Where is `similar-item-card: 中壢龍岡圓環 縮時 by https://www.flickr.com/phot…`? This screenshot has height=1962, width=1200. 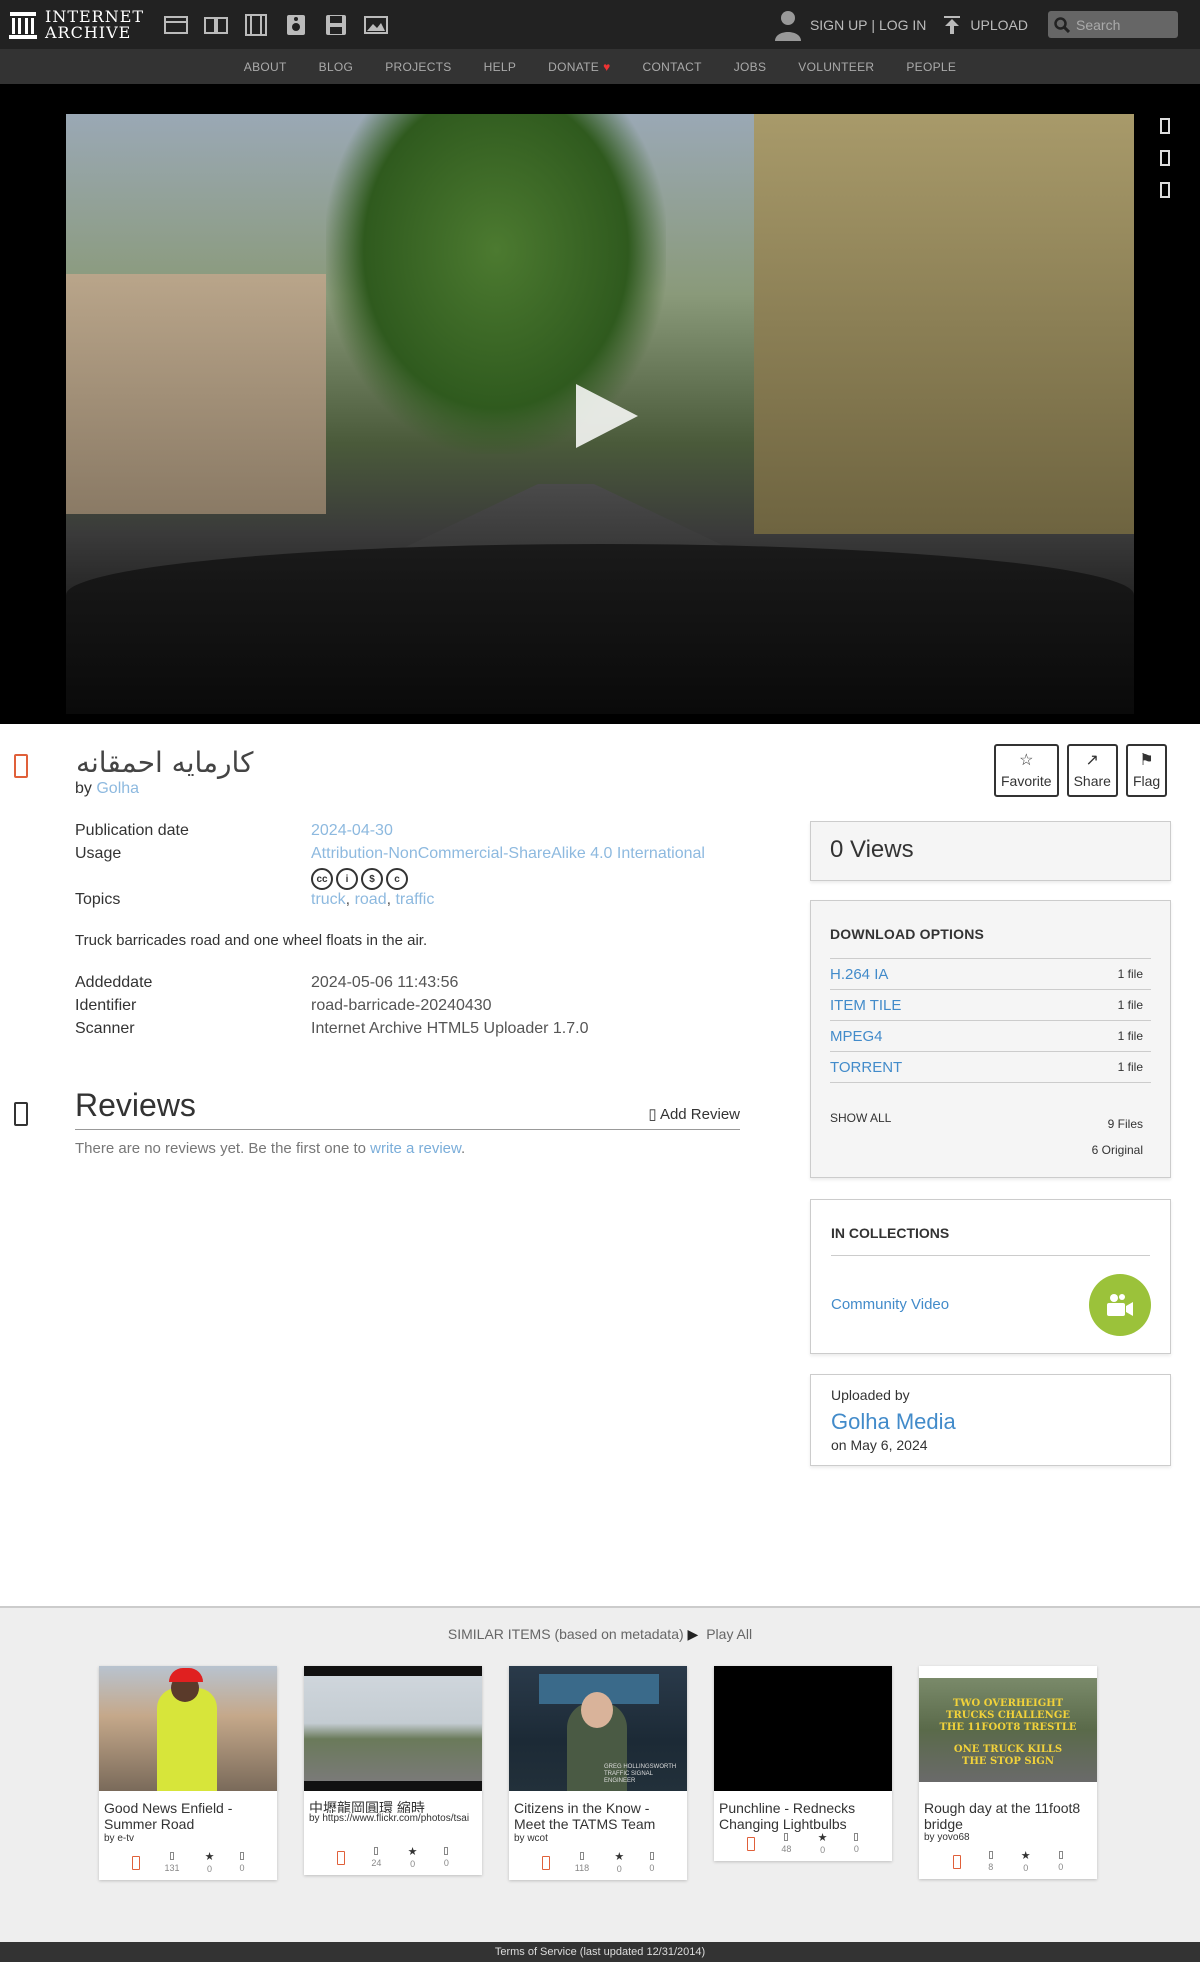
similar-item-card: 中壢龍岡圓環 縮時 by https://www.flickr.com/phot… is located at coordinates (393, 1770).